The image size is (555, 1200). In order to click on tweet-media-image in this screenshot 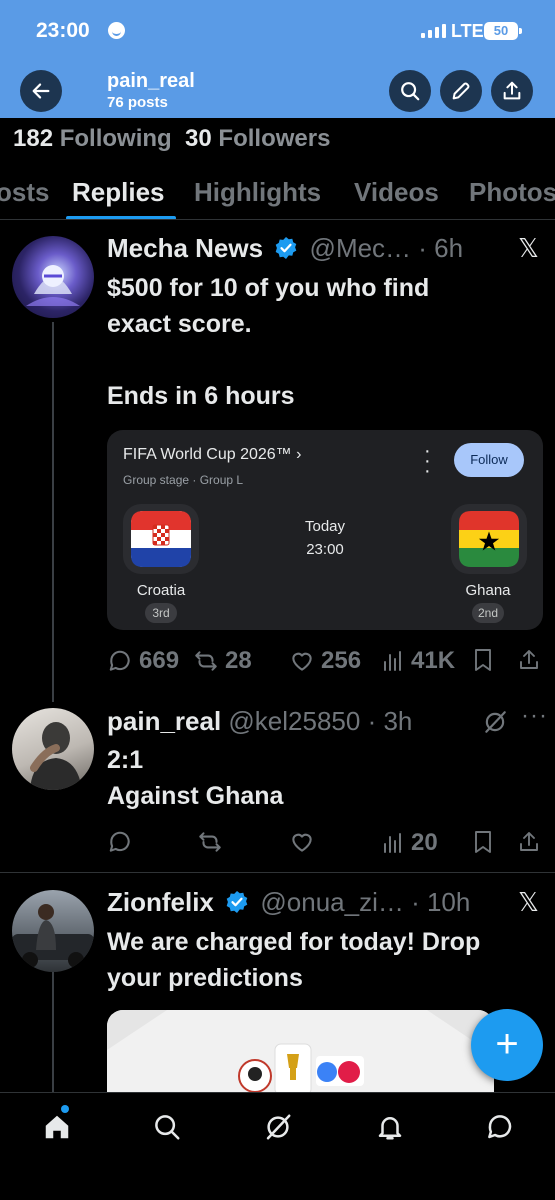, I will do `click(300, 1052)`.